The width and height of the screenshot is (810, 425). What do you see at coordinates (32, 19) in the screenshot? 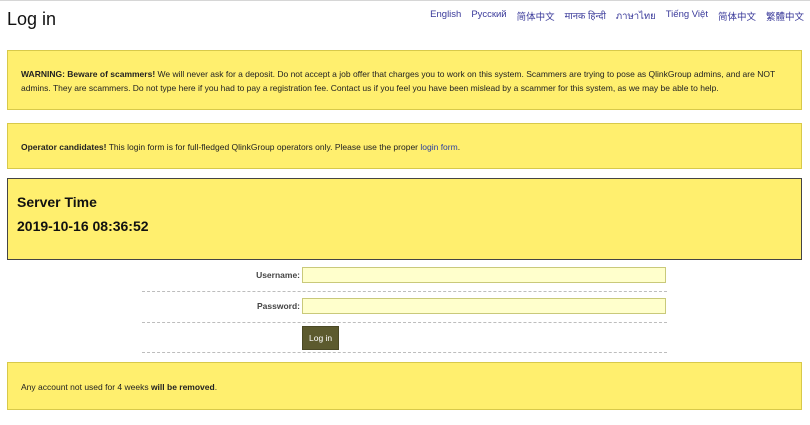
I see `page-title: Log in` at bounding box center [32, 19].